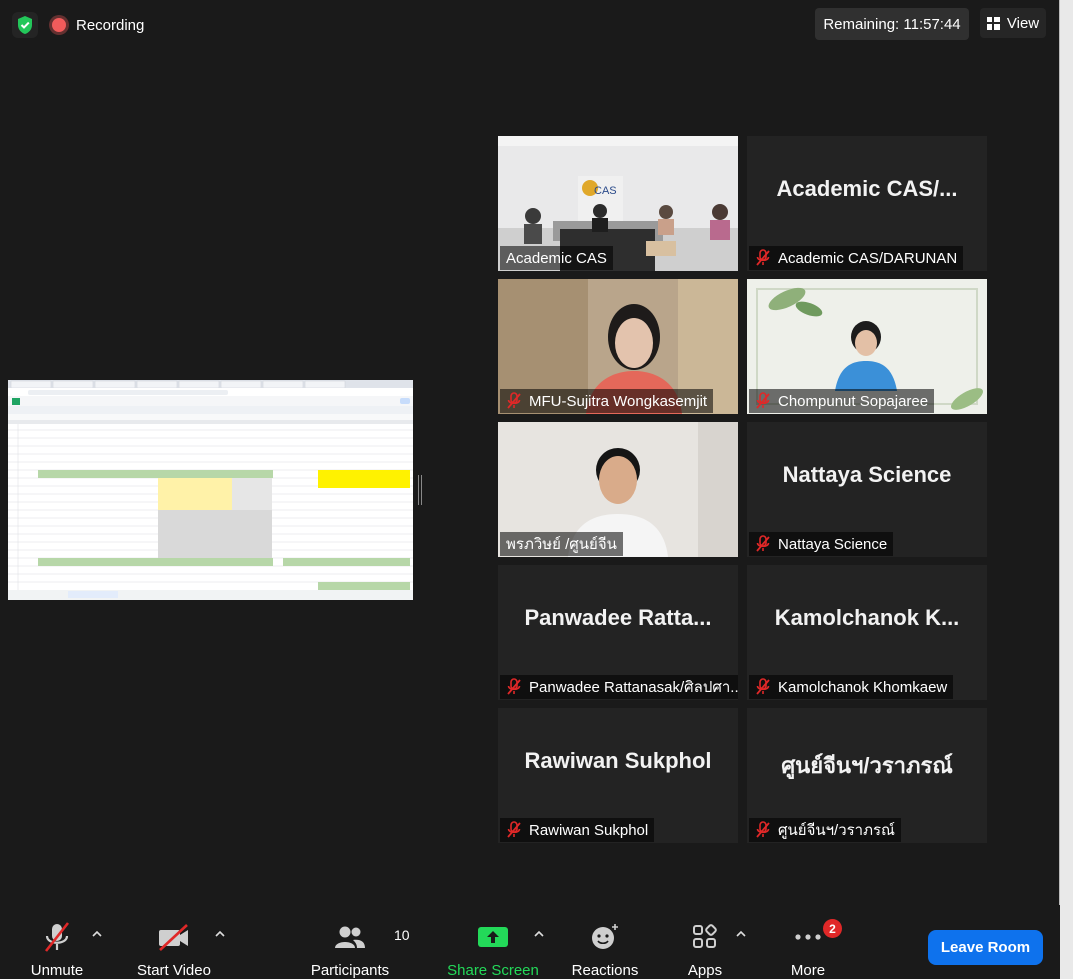 This screenshot has height=979, width=1073. I want to click on share-screen-button: Share Screen, so click(493, 942).